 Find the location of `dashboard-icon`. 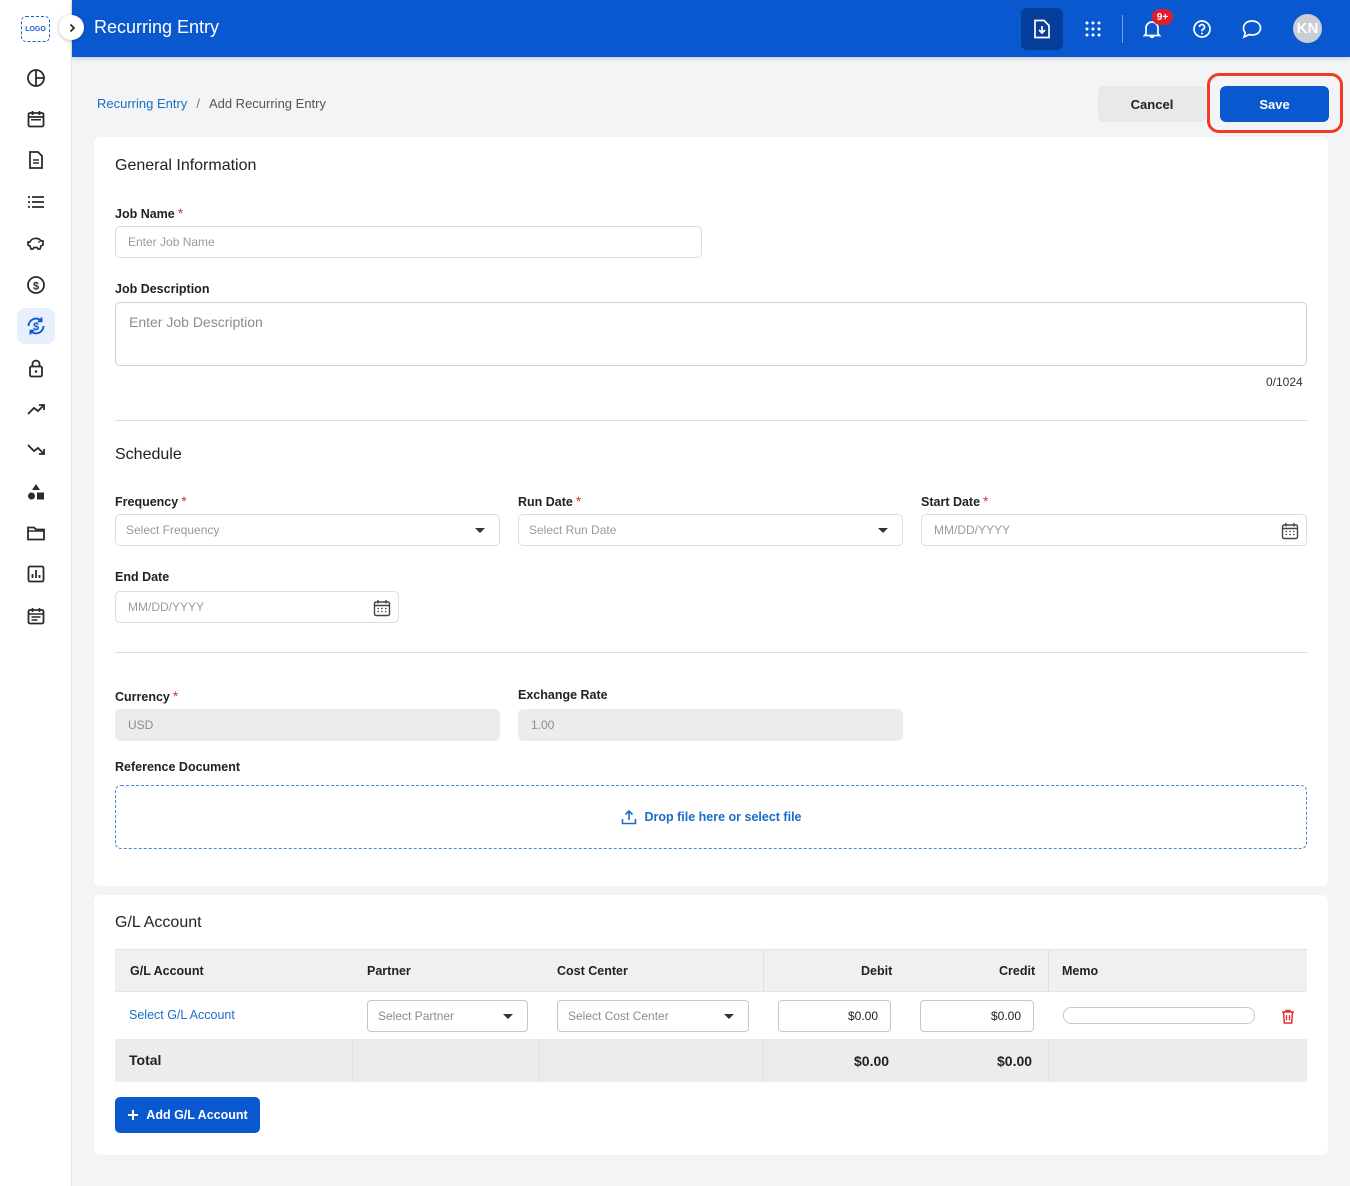

dashboard-icon is located at coordinates (36, 78).